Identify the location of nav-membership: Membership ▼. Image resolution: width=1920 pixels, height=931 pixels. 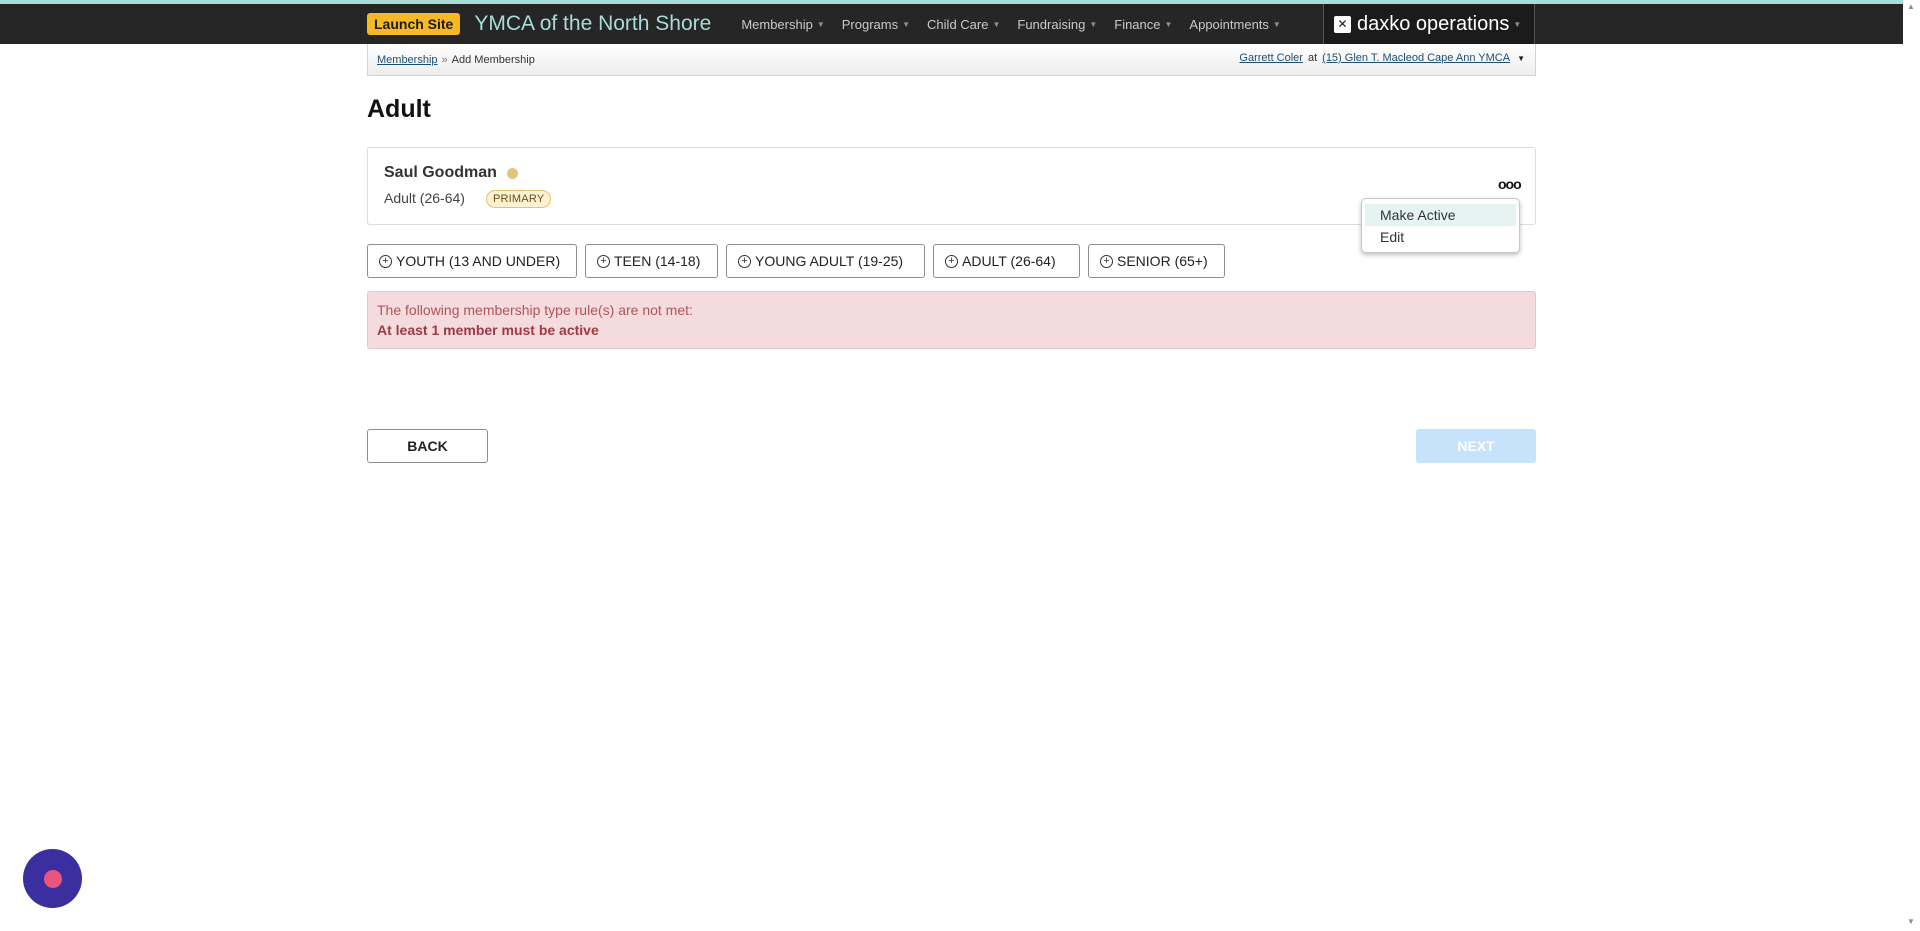
(782, 24).